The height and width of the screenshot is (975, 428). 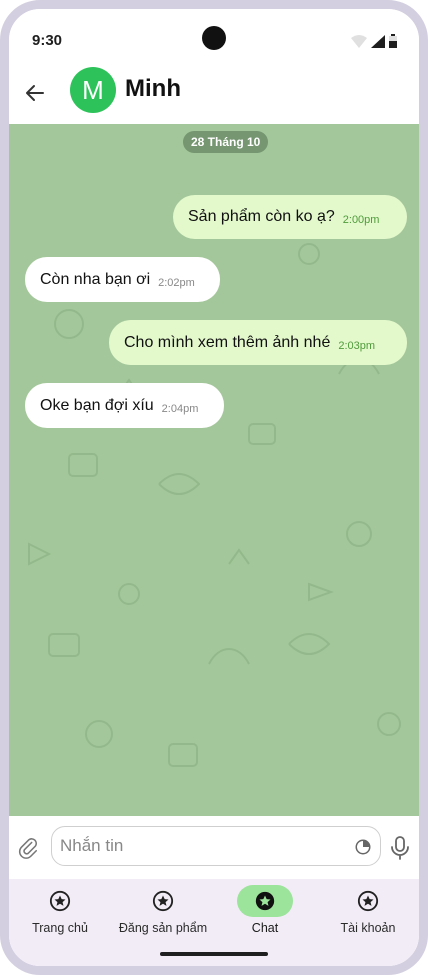 I want to click on message-bubble-outgoing: Cho mình xem thêm ảnh nhé 2:03pm, so click(x=258, y=342).